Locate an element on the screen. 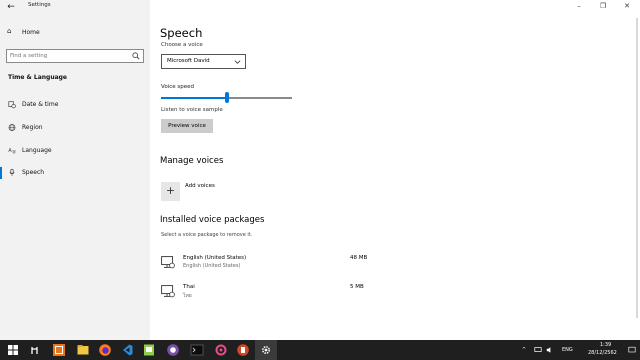  settings-icon is located at coordinates (266, 350).